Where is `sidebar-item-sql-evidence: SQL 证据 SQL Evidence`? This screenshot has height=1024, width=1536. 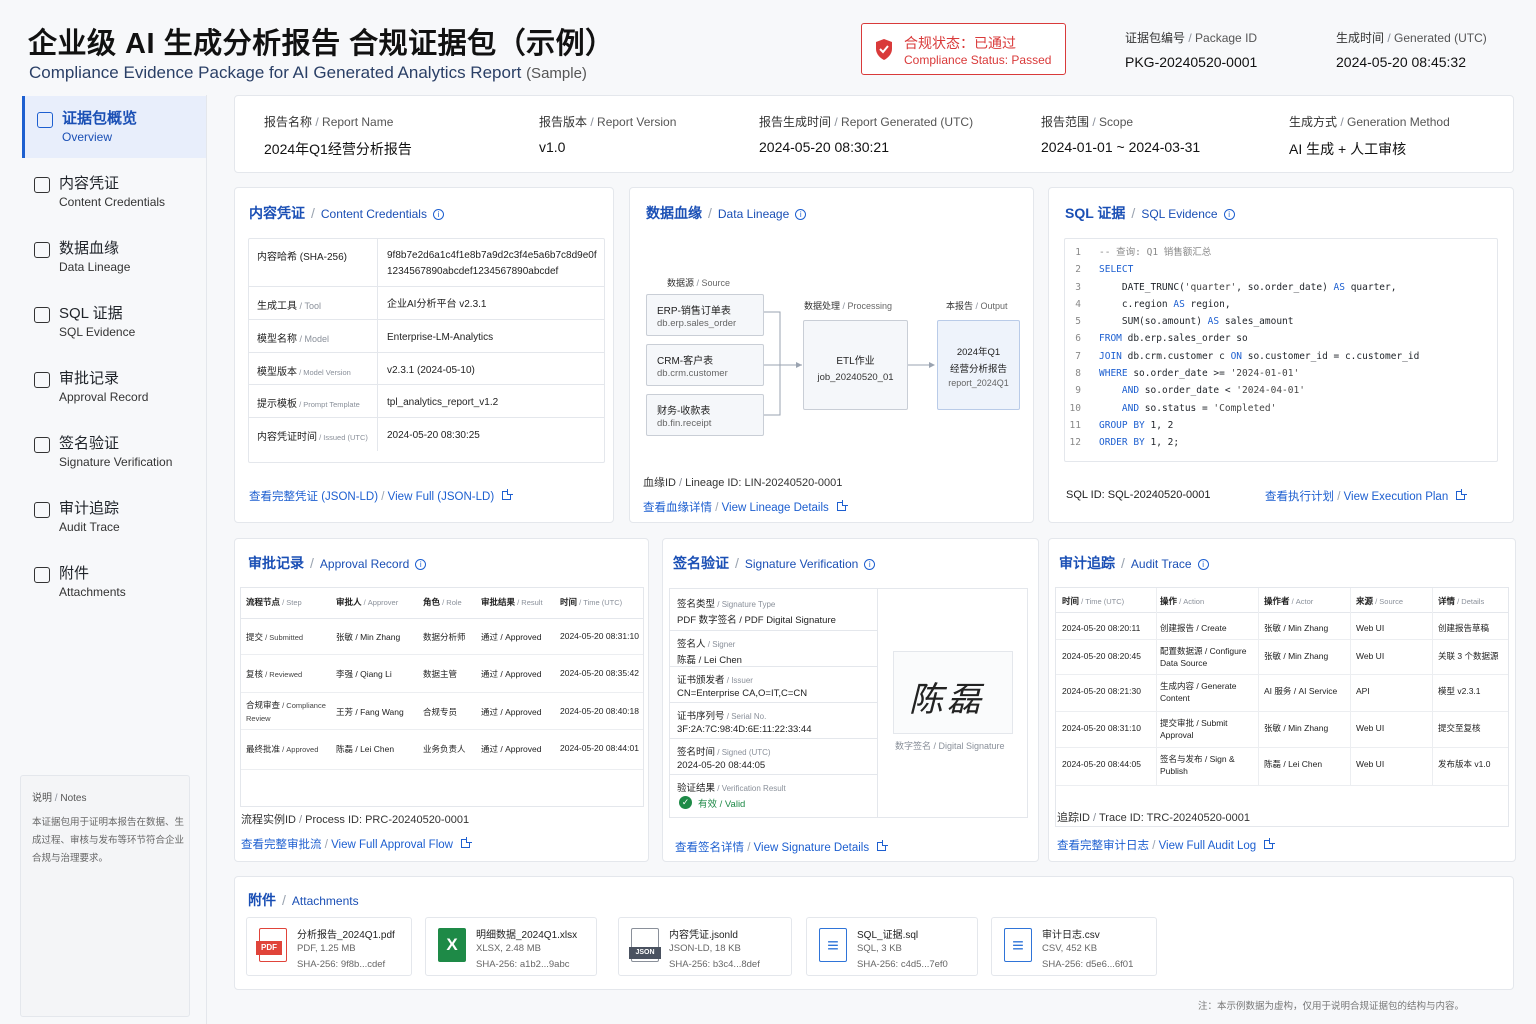
sidebar-item-sql-evidence: SQL 证据 SQL Evidence is located at coordinates (114, 322).